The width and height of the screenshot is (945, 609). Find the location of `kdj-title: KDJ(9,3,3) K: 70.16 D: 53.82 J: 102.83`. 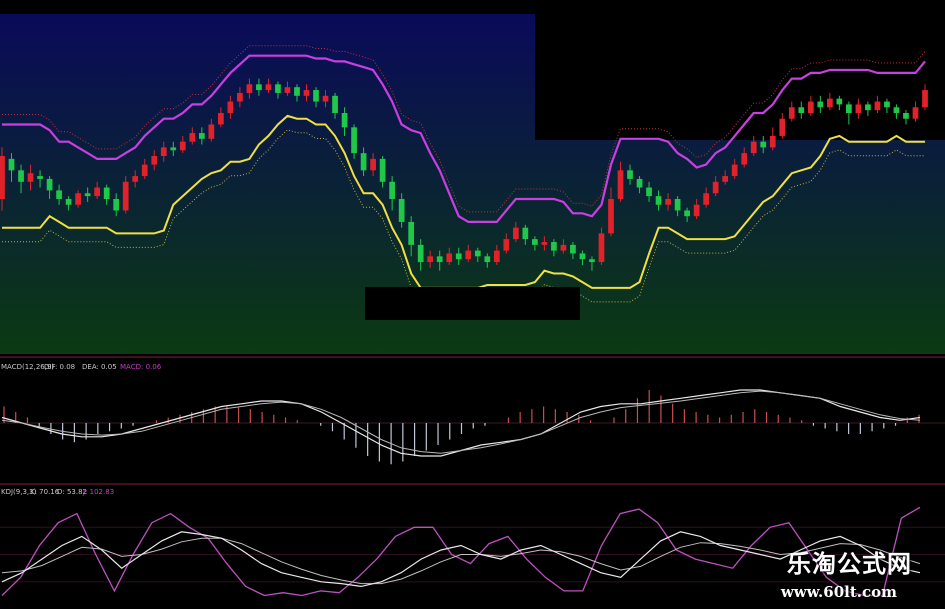

kdj-title: KDJ(9,3,3) K: 70.16 D: 53.82 J: 102.83 is located at coordinates (57, 492).